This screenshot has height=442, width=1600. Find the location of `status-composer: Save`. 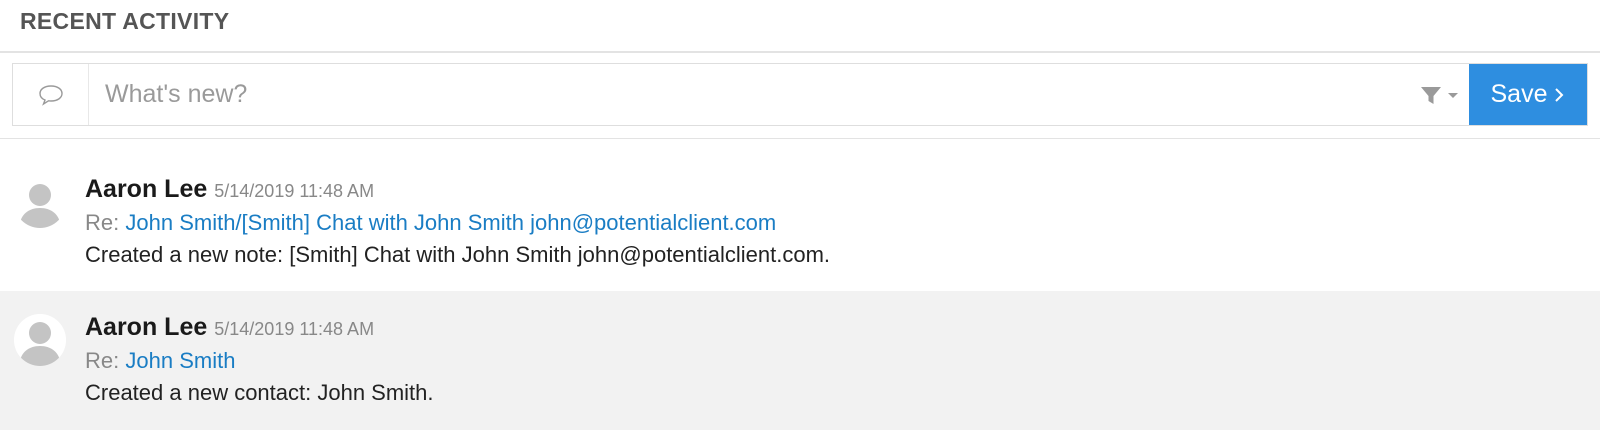

status-composer: Save is located at coordinates (800, 94).